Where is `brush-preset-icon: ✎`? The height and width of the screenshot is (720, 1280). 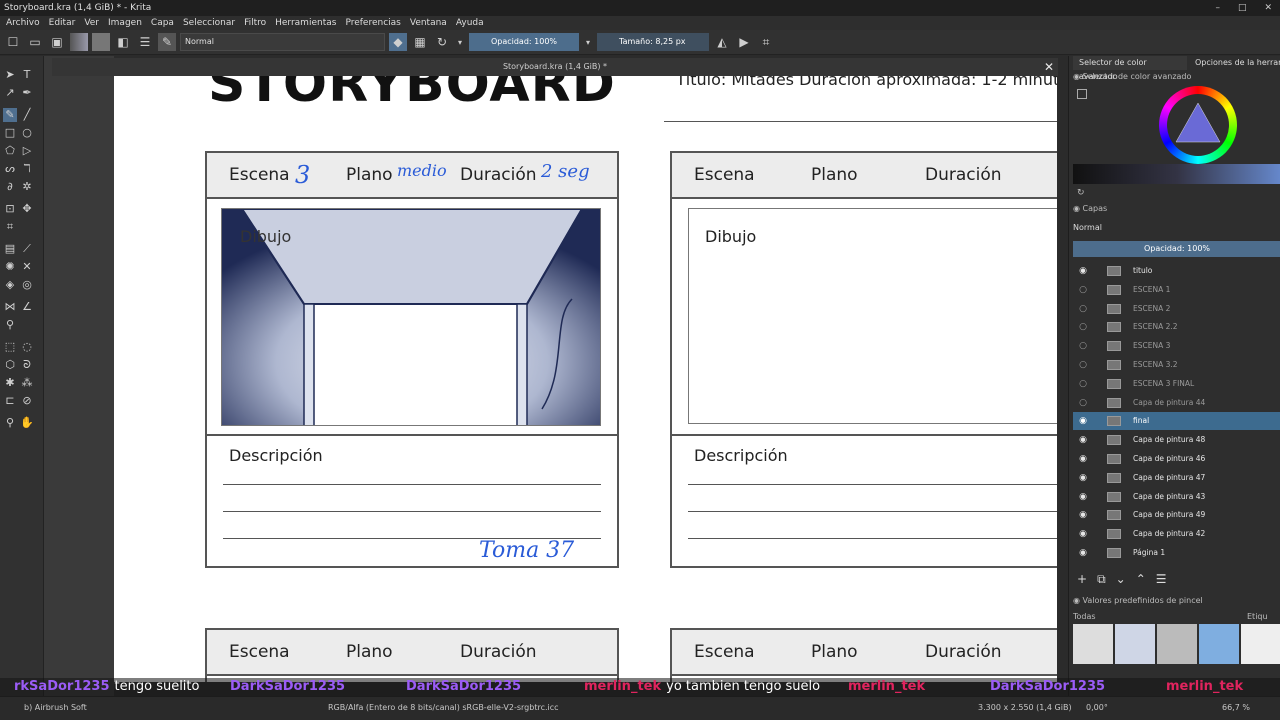 brush-preset-icon: ✎ is located at coordinates (167, 42).